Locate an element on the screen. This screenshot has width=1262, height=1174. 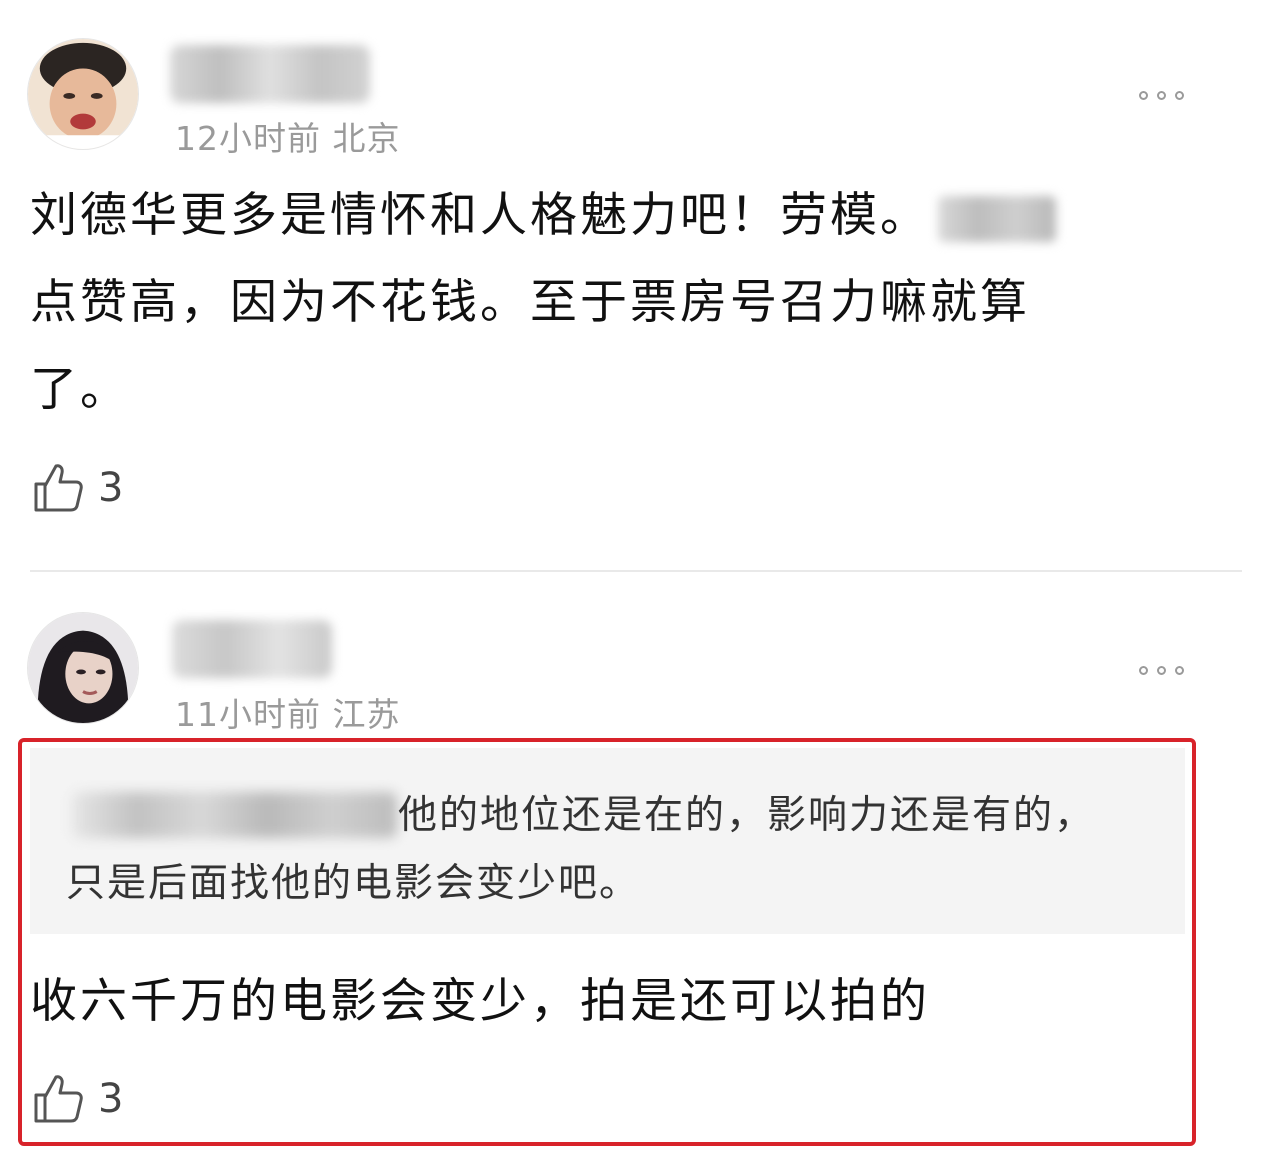
text-blurred is located at coordinates (997, 218).